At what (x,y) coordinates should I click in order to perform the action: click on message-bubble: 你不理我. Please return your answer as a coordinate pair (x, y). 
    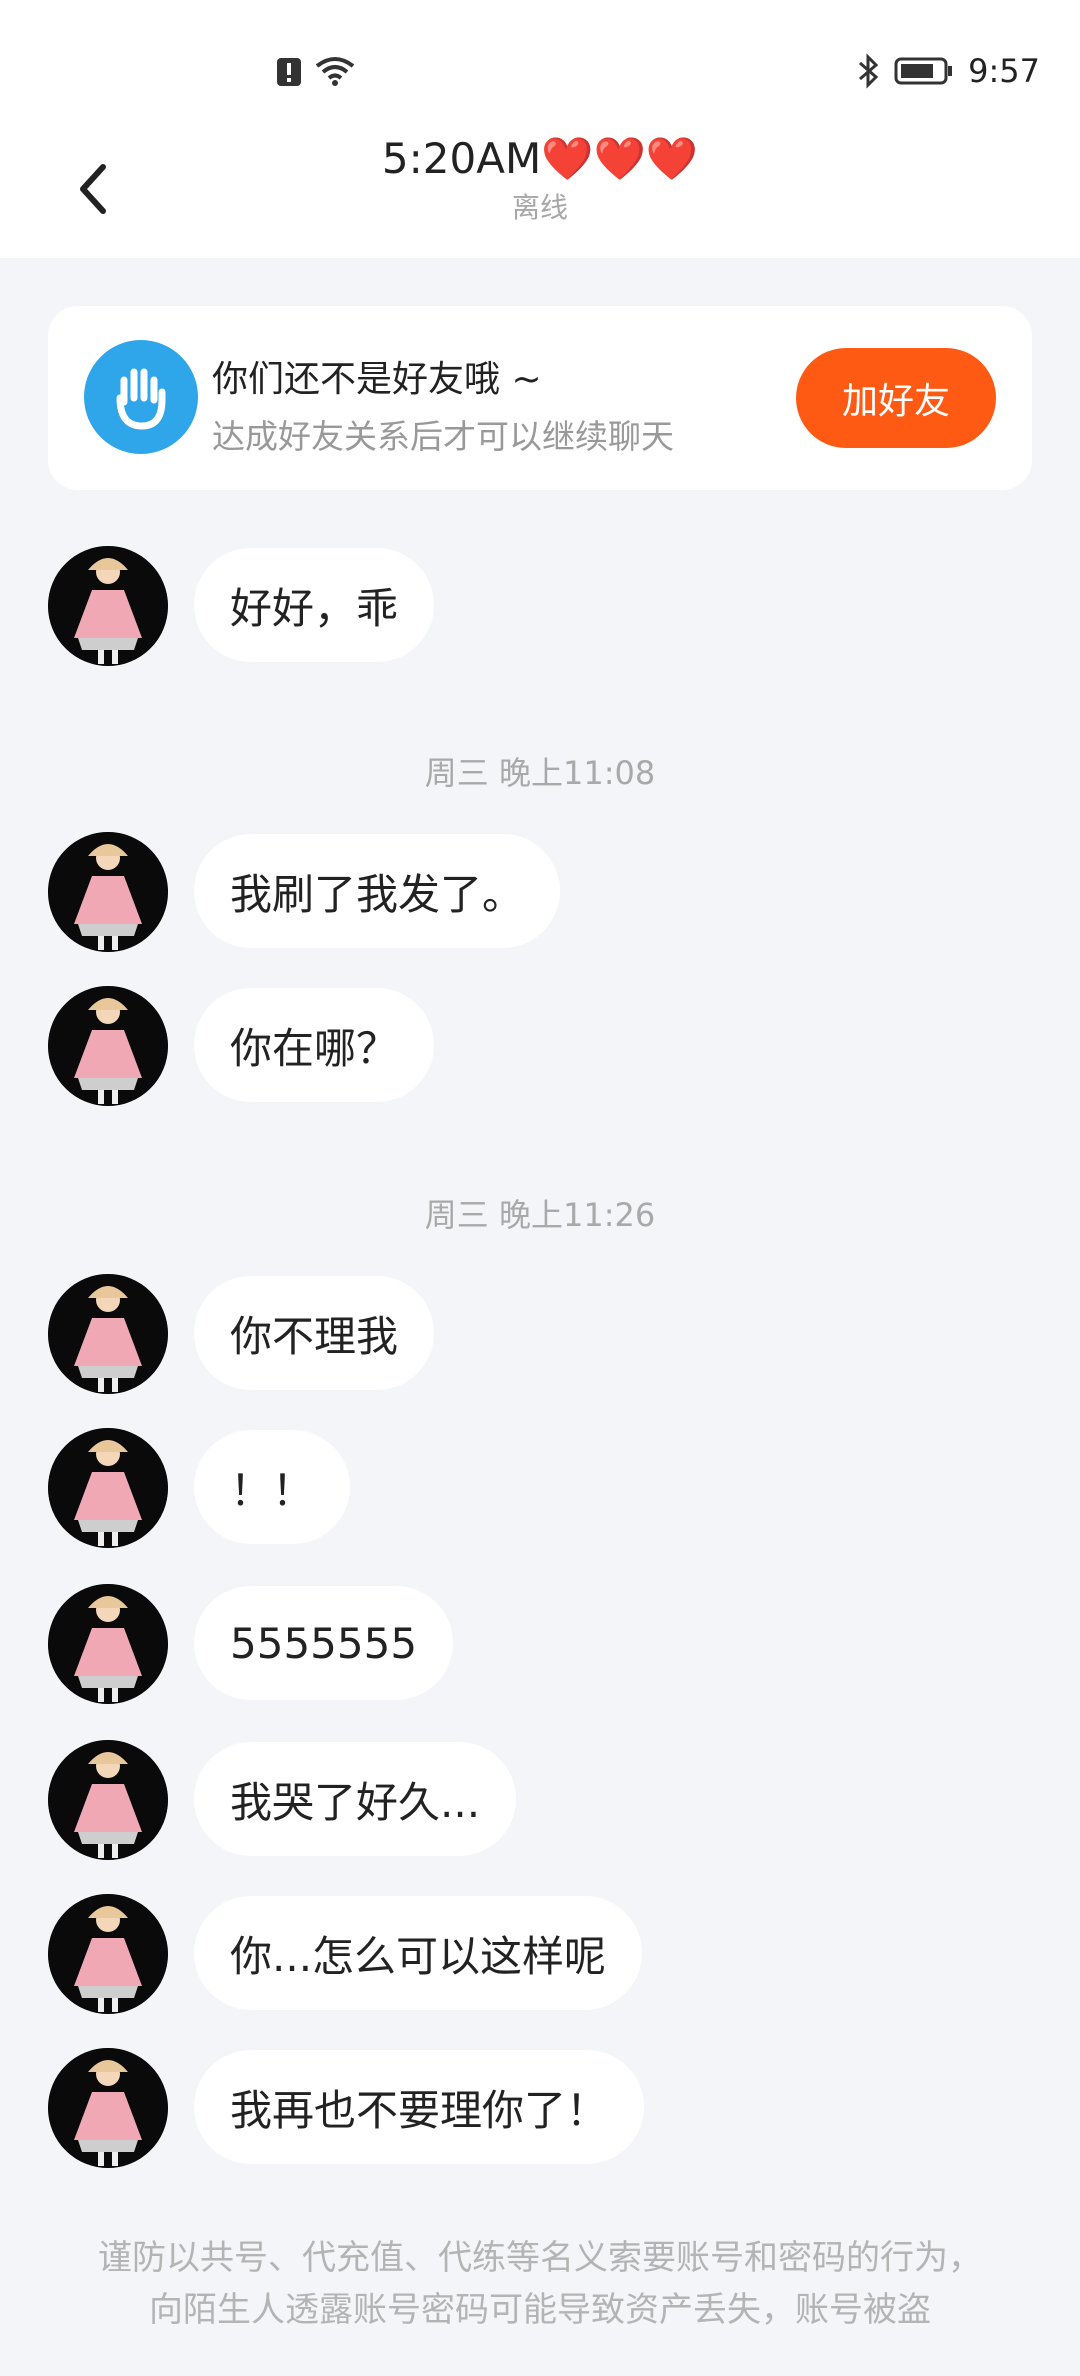
    Looking at the image, I should click on (314, 1333).